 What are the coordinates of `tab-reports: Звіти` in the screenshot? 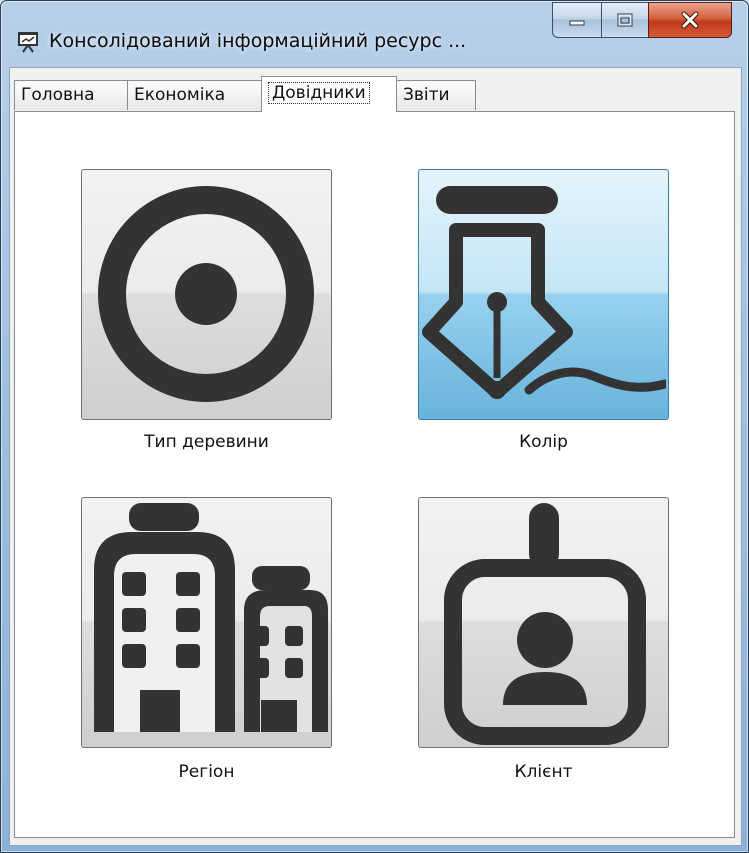 It's located at (436, 95).